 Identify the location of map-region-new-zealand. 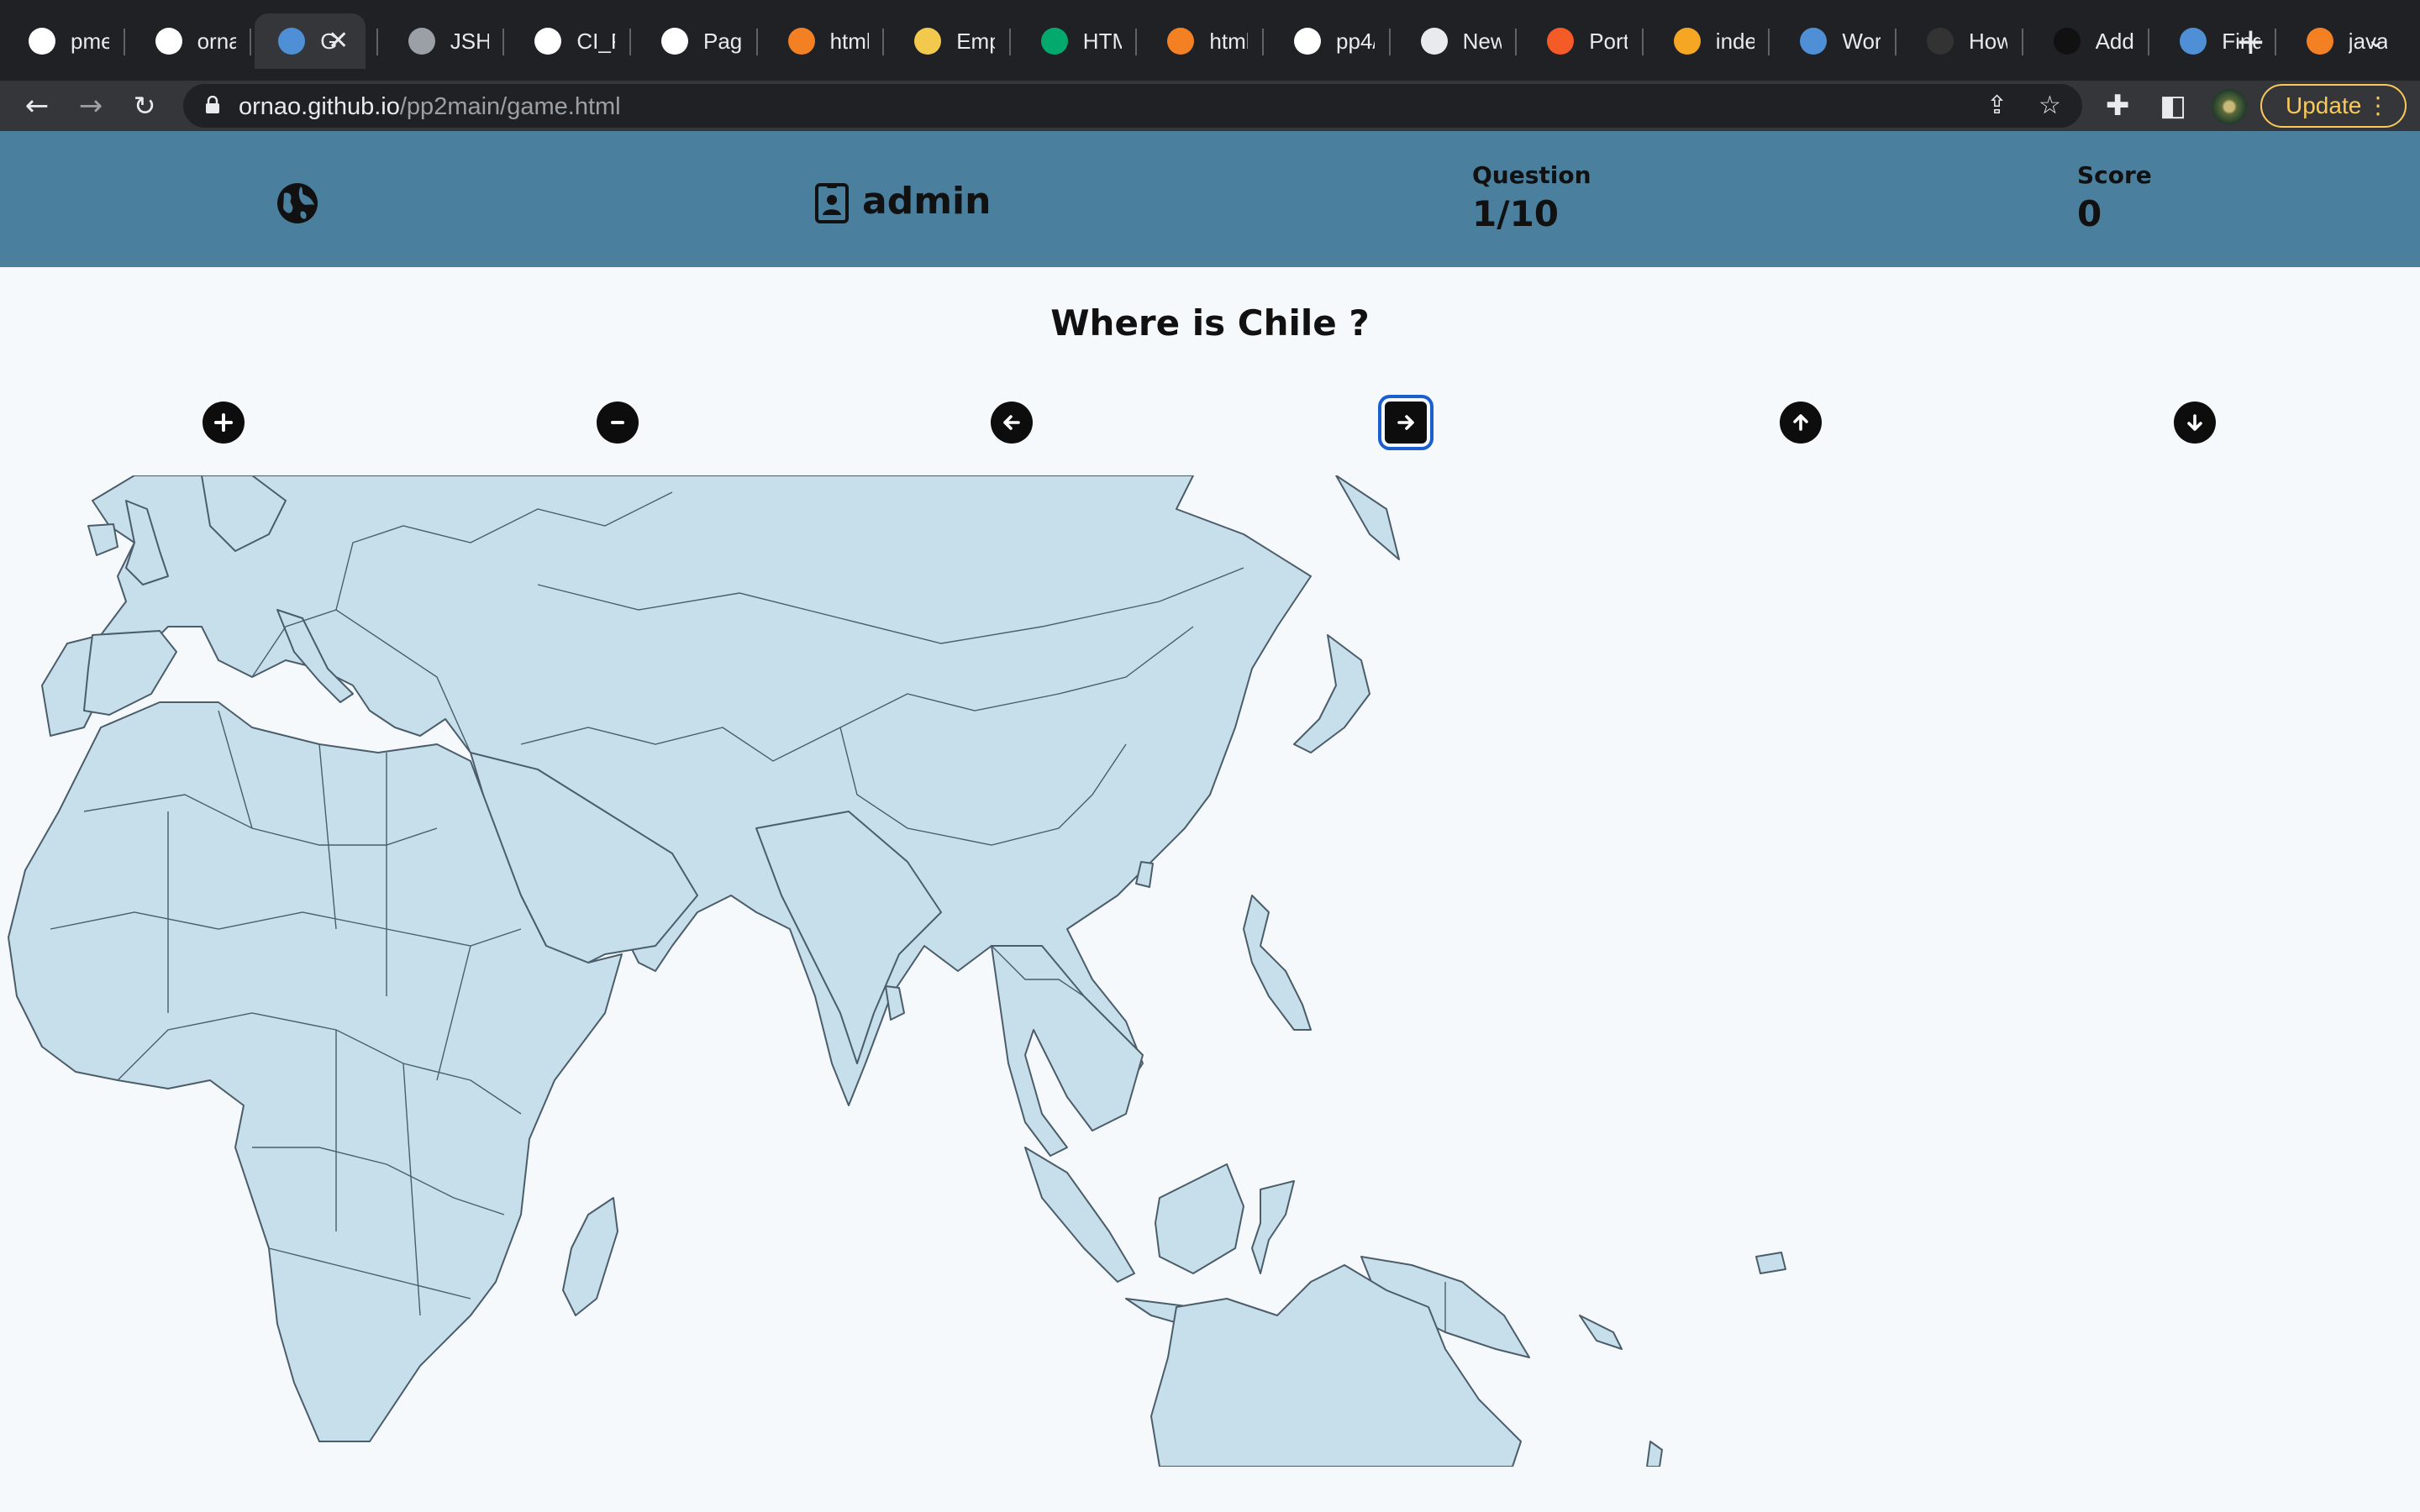
(1654, 1454).